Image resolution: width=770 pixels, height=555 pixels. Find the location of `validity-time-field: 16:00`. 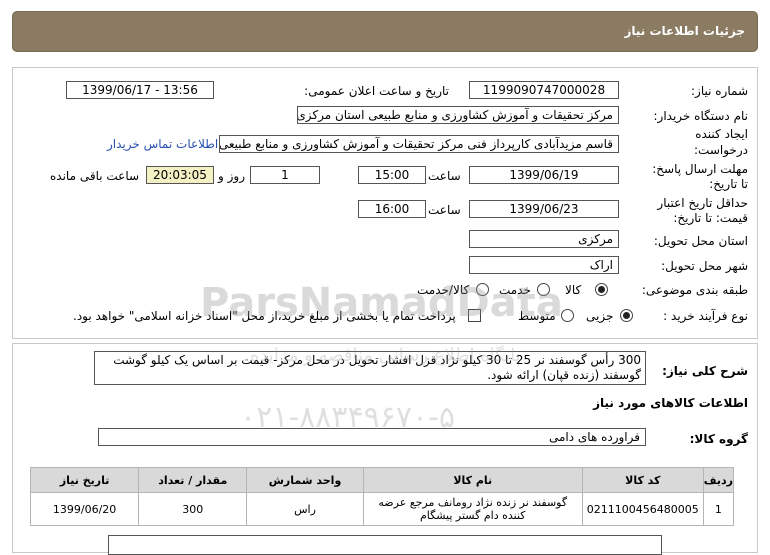

validity-time-field: 16:00 is located at coordinates (392, 209).